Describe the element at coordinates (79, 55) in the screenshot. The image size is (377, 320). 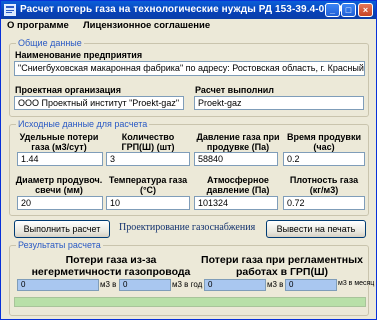
I see `enterprise-label: Наименование предприятия` at that location.